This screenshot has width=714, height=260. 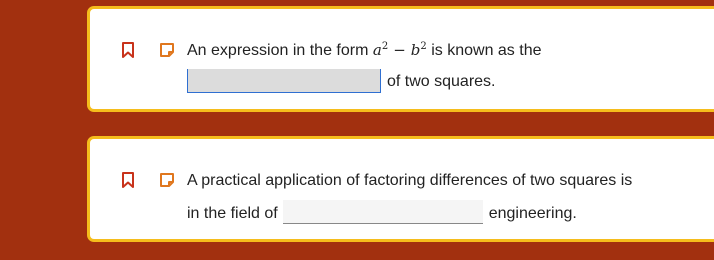 What do you see at coordinates (484, 50) in the screenshot?
I see `question-text: is known as the` at bounding box center [484, 50].